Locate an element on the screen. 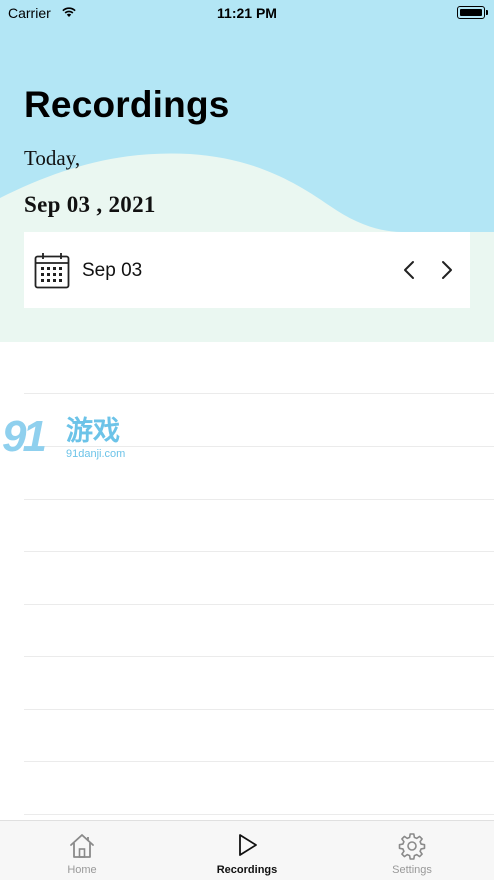 The width and height of the screenshot is (494, 880). play-icon is located at coordinates (247, 846).